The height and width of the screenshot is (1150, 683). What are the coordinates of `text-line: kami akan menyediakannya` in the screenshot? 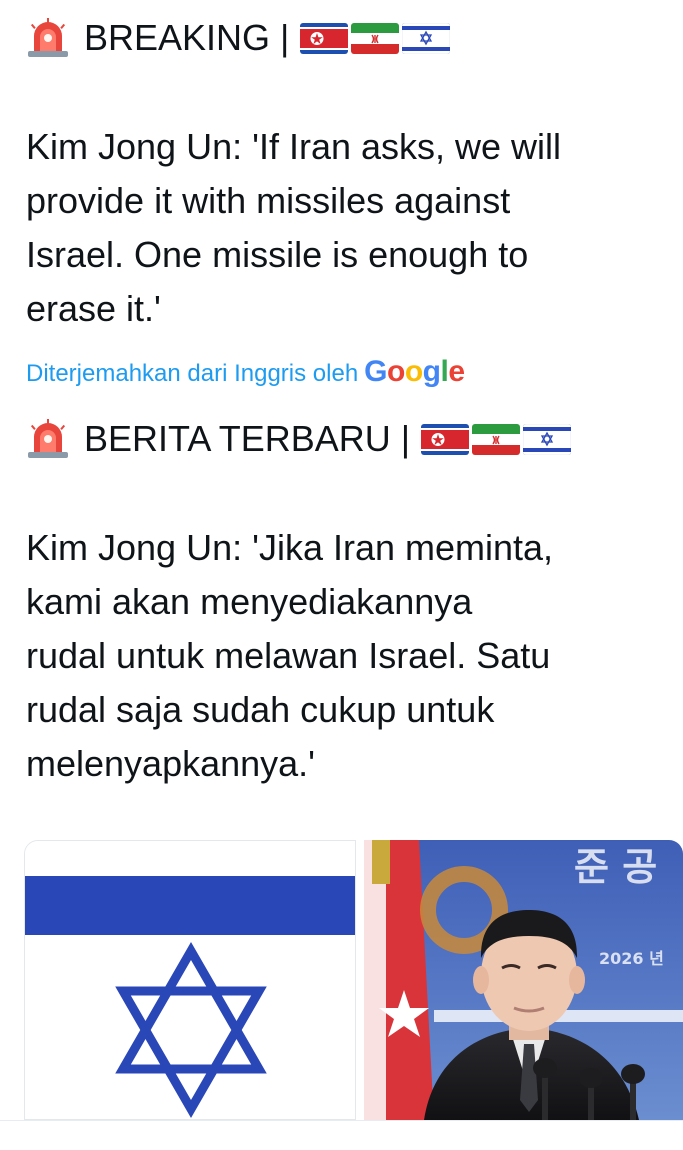 It's located at (249, 601).